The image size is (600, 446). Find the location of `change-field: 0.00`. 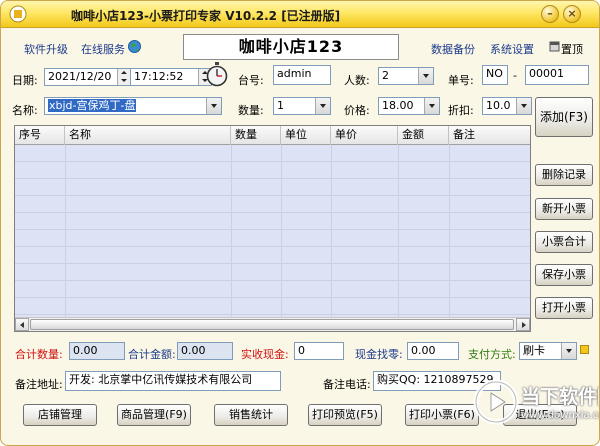

change-field: 0.00 is located at coordinates (433, 351).